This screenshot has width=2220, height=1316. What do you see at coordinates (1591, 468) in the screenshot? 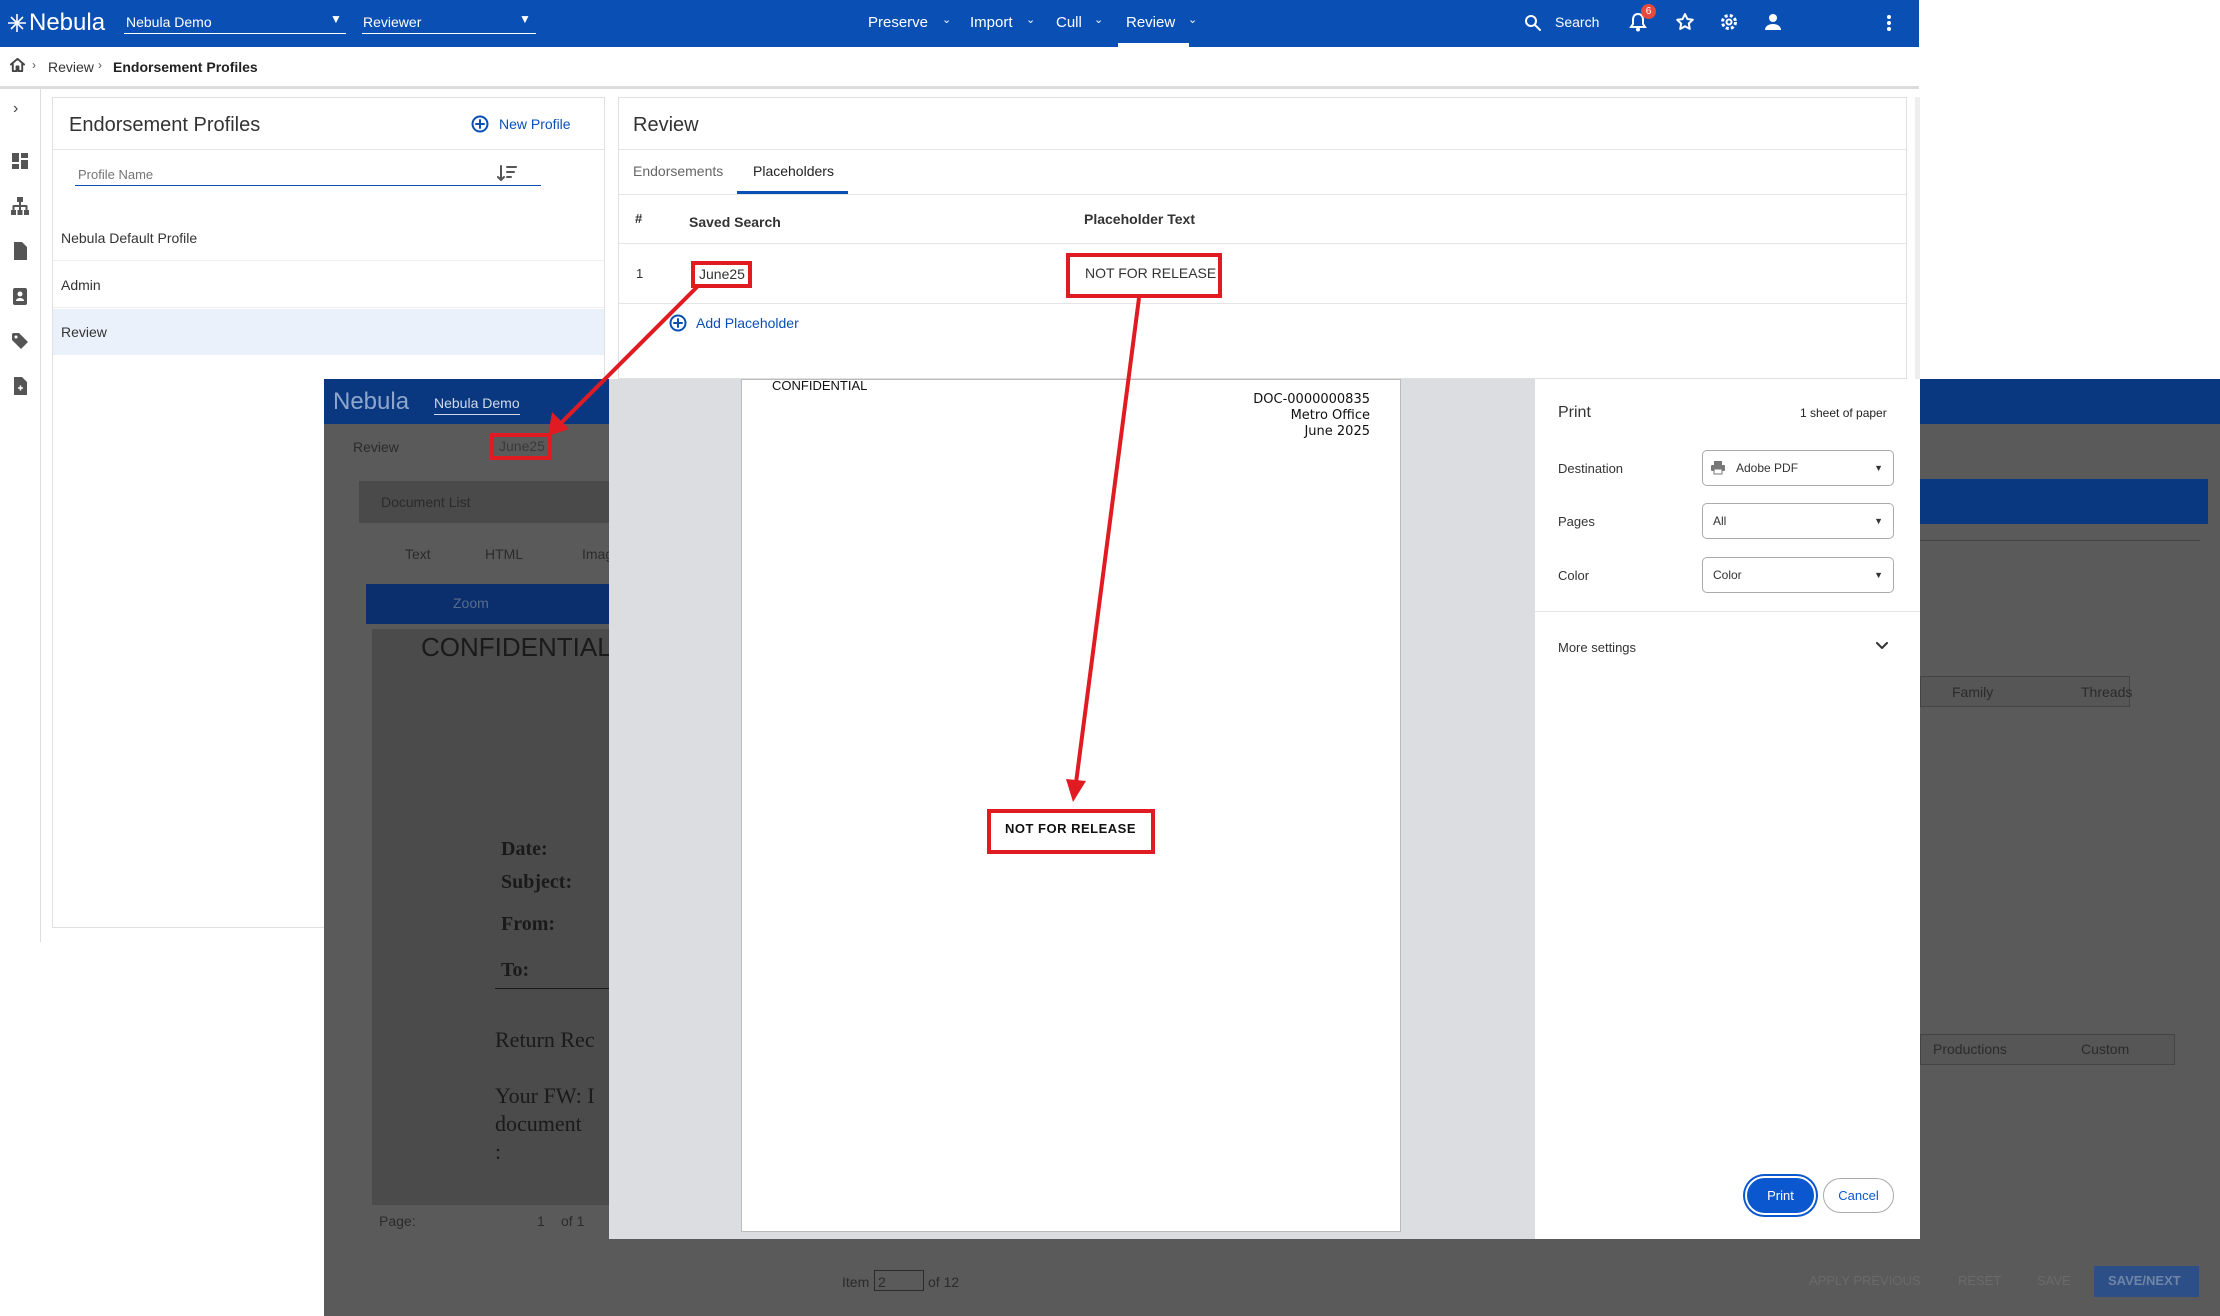
I see `destination-label: Destination` at bounding box center [1591, 468].